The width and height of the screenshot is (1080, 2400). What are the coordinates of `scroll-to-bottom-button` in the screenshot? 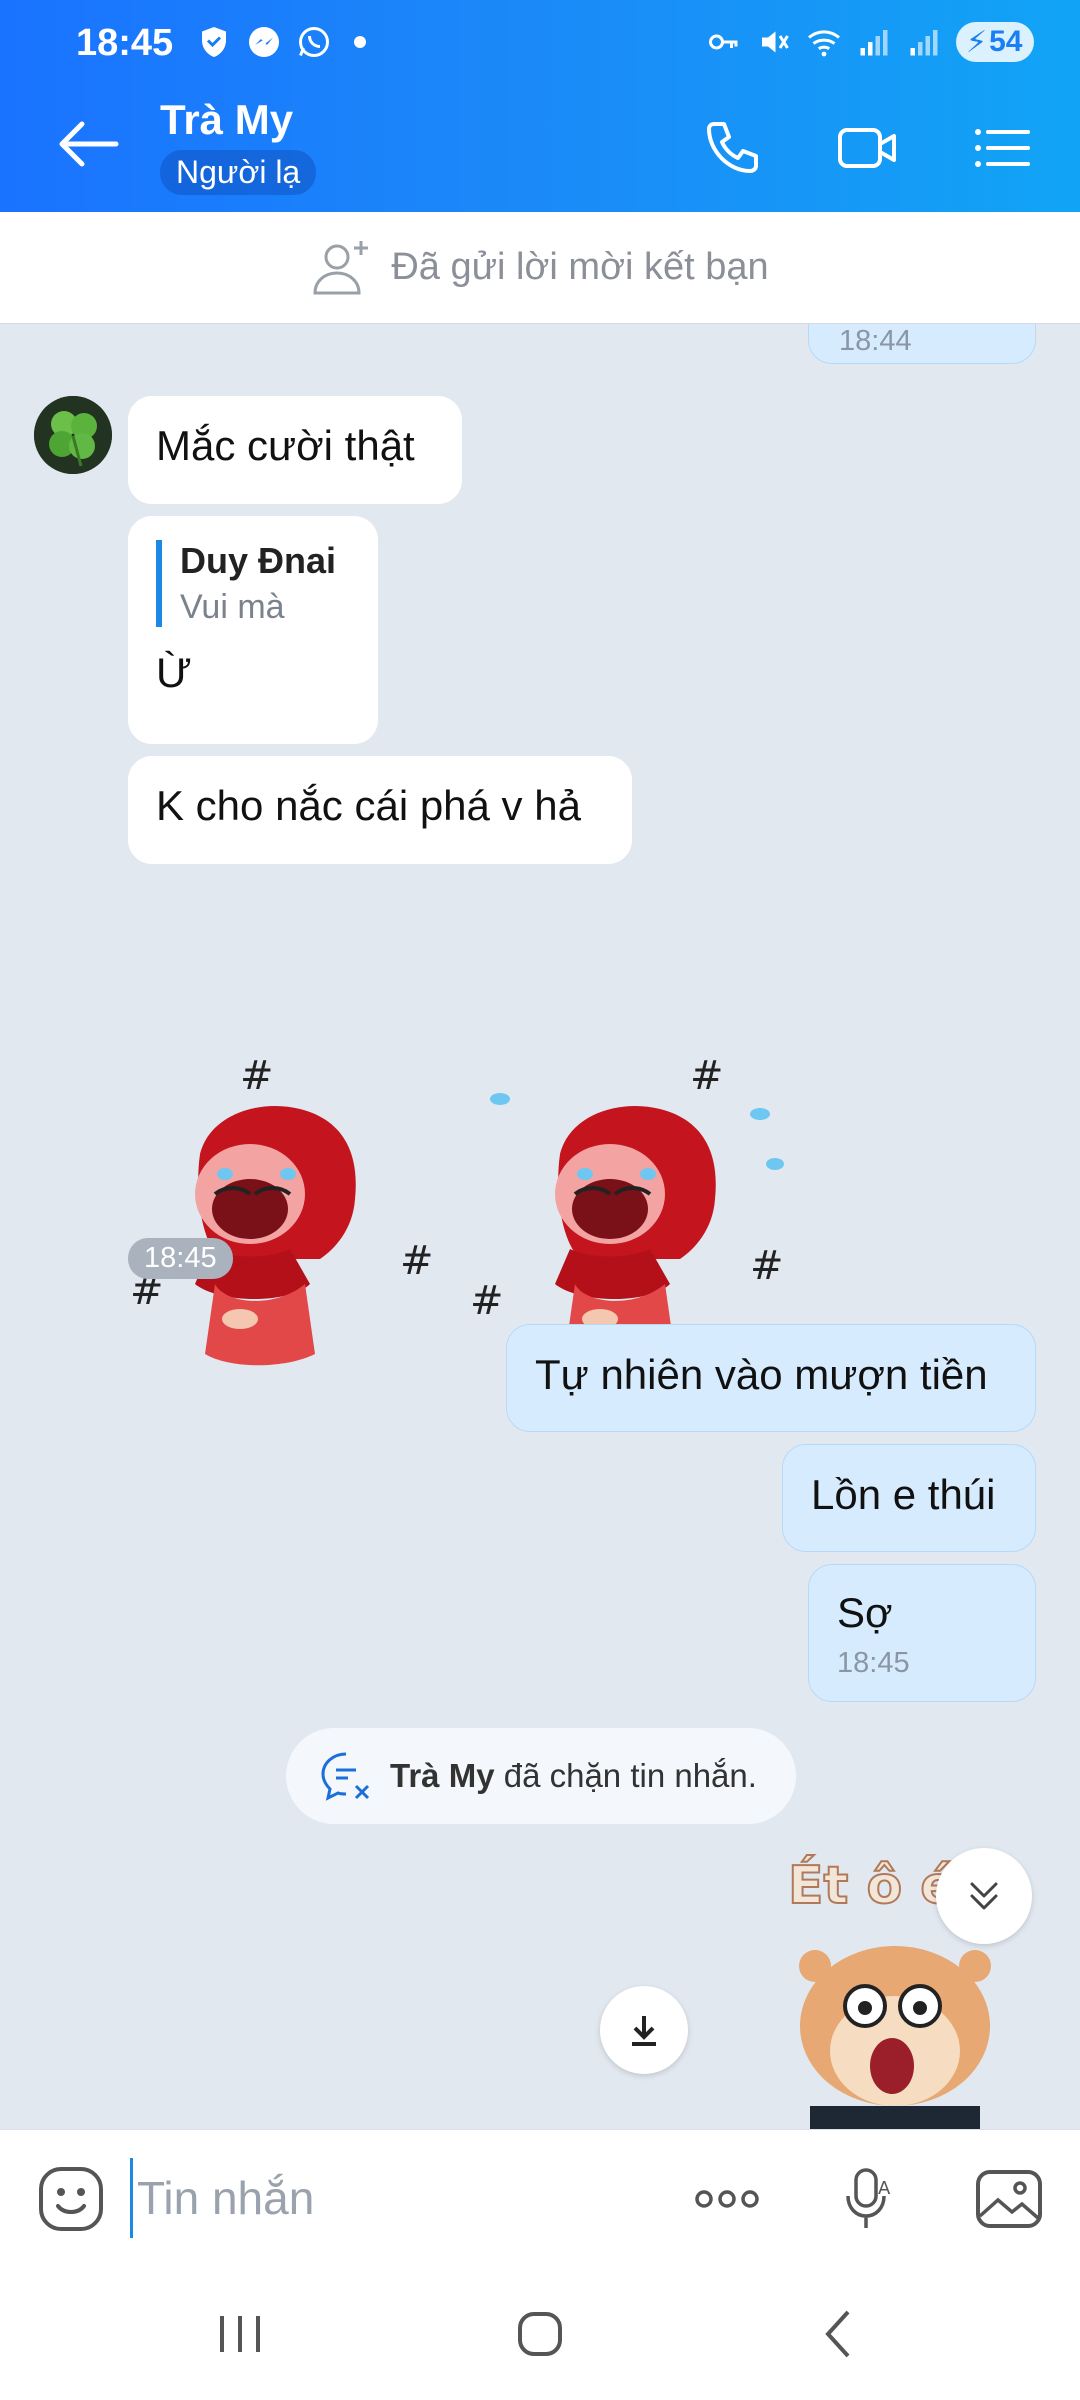 It's located at (984, 1896).